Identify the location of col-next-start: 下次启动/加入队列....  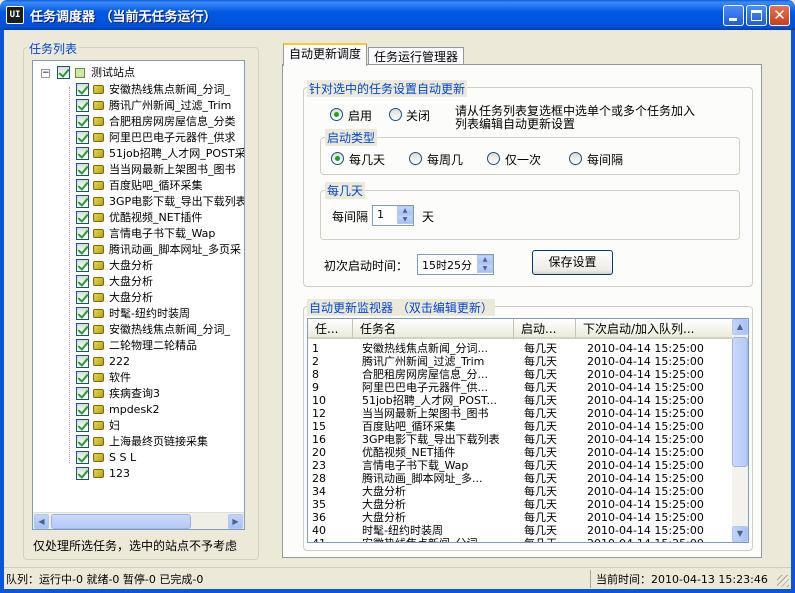
(655, 329).